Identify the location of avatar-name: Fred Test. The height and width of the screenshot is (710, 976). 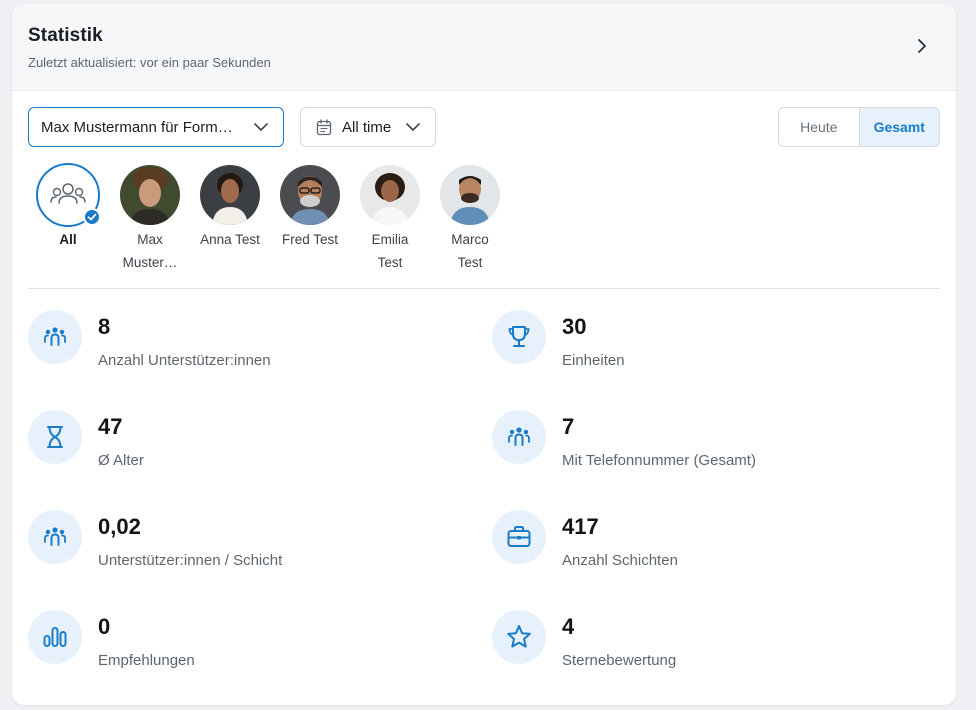
(310, 239).